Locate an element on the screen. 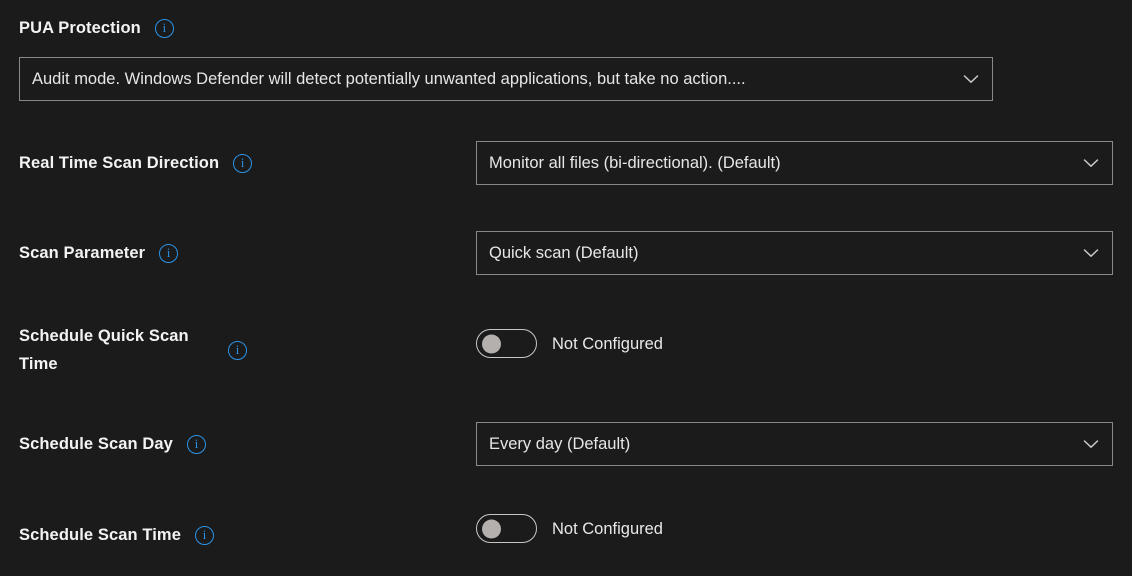 The image size is (1132, 576). field-label: Schedule Scan Time is located at coordinates (100, 535).